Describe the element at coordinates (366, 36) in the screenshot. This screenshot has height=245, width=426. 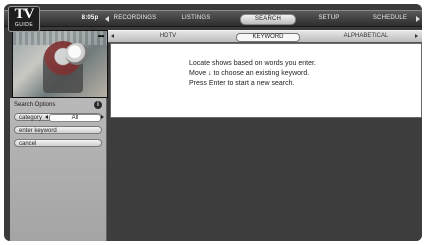
I see `tab-alphabetical: ALPHABETICAL` at that location.